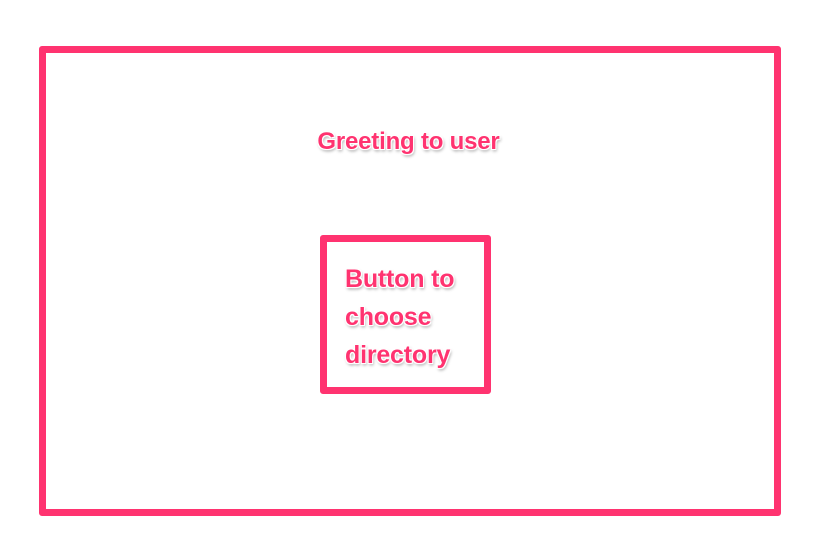 The image size is (817, 544). What do you see at coordinates (400, 279) in the screenshot?
I see `button-label-line: Button to` at bounding box center [400, 279].